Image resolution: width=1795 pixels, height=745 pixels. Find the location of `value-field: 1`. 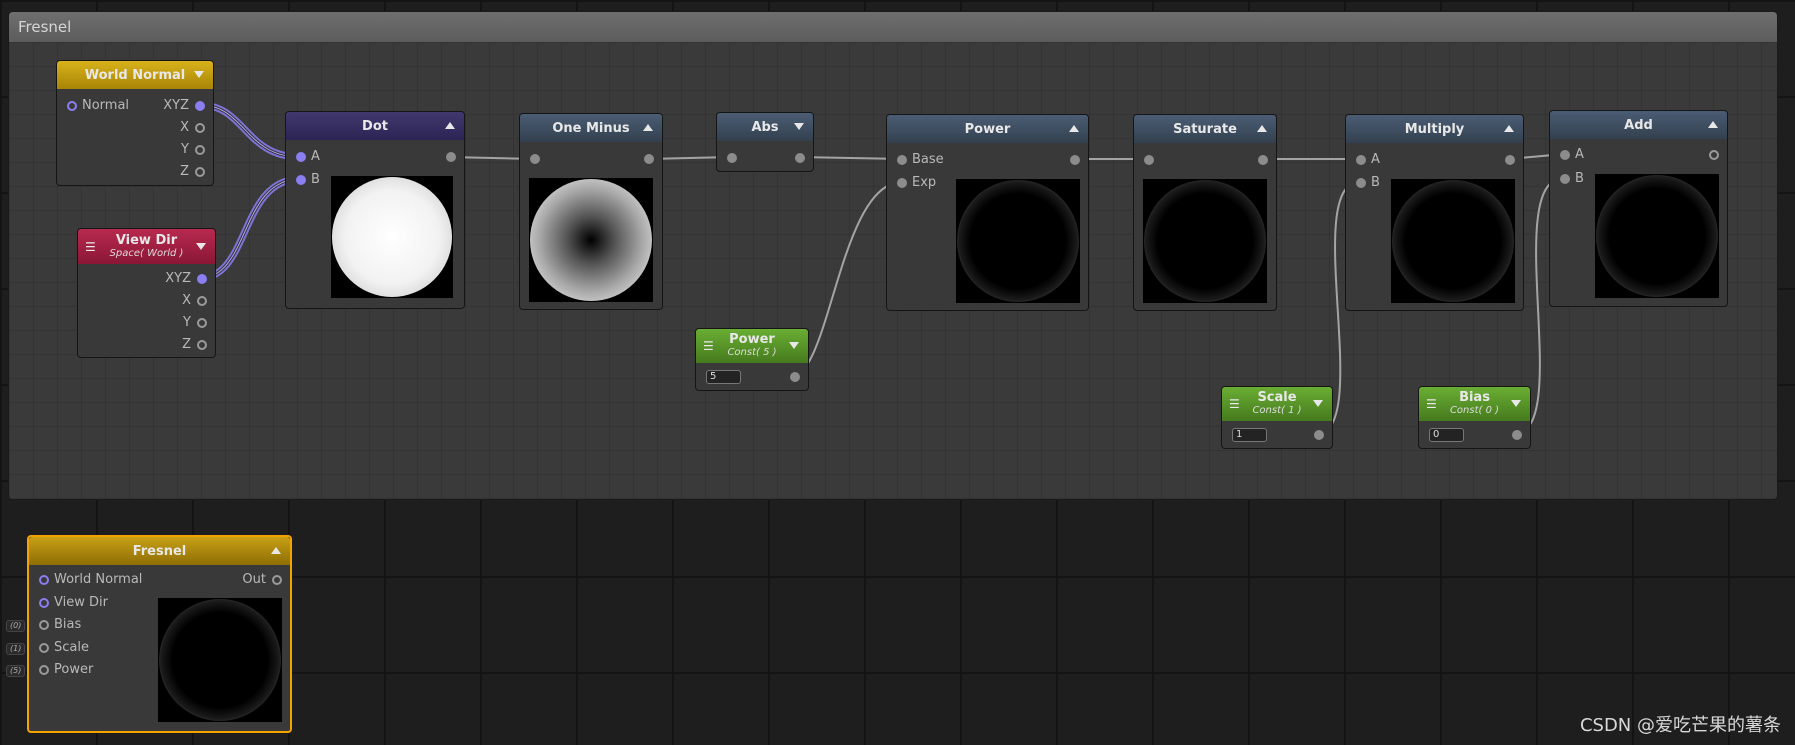

value-field: 1 is located at coordinates (1249, 435).